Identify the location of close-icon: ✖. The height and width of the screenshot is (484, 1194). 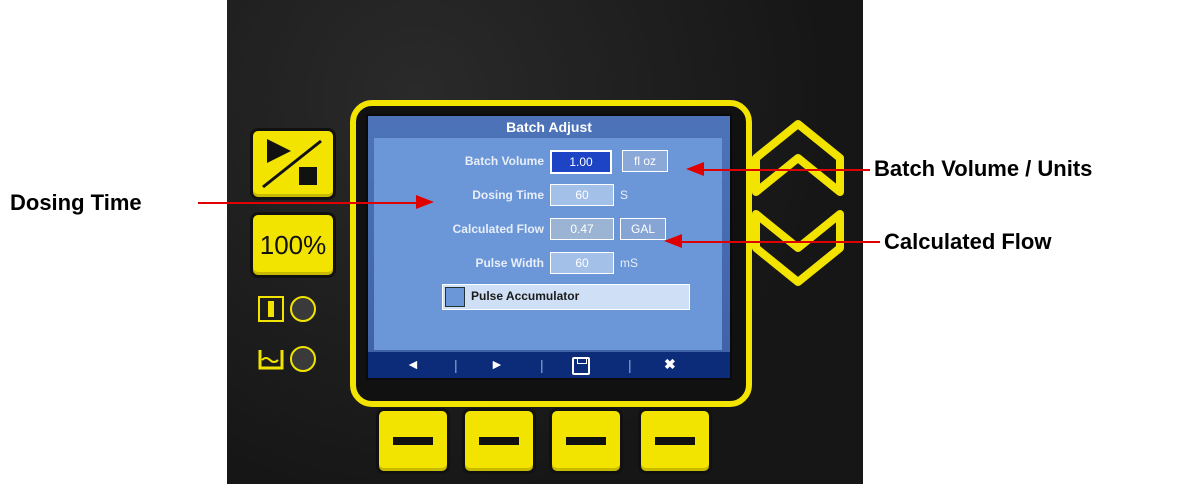
(670, 364).